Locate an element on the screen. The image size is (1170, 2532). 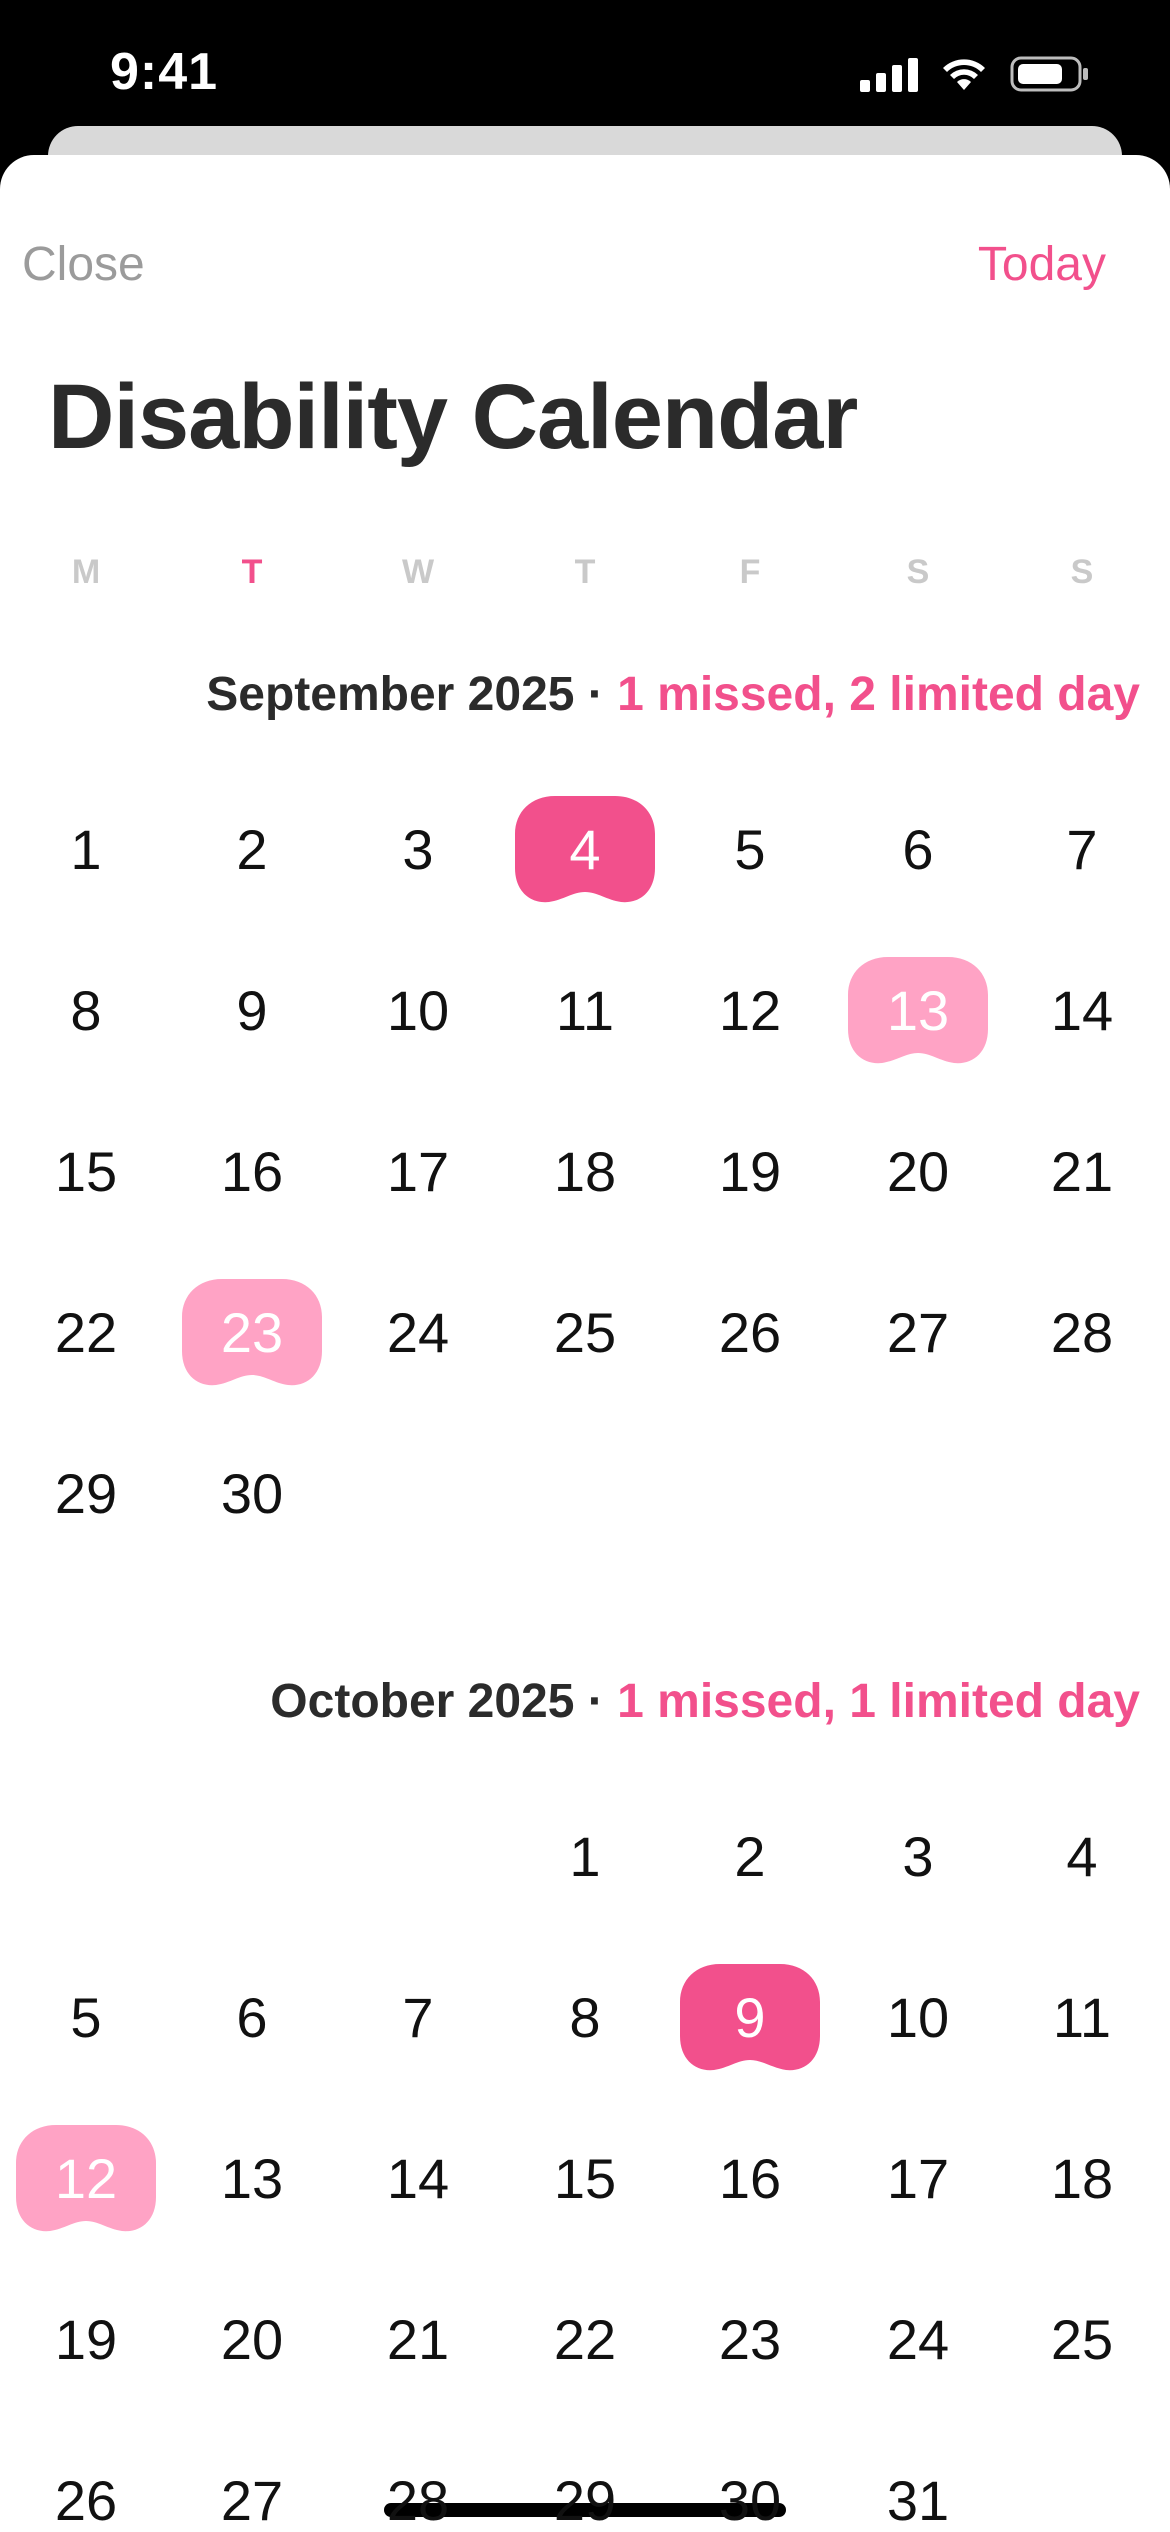
page-title: Disability Calendar is located at coordinates (453, 417).